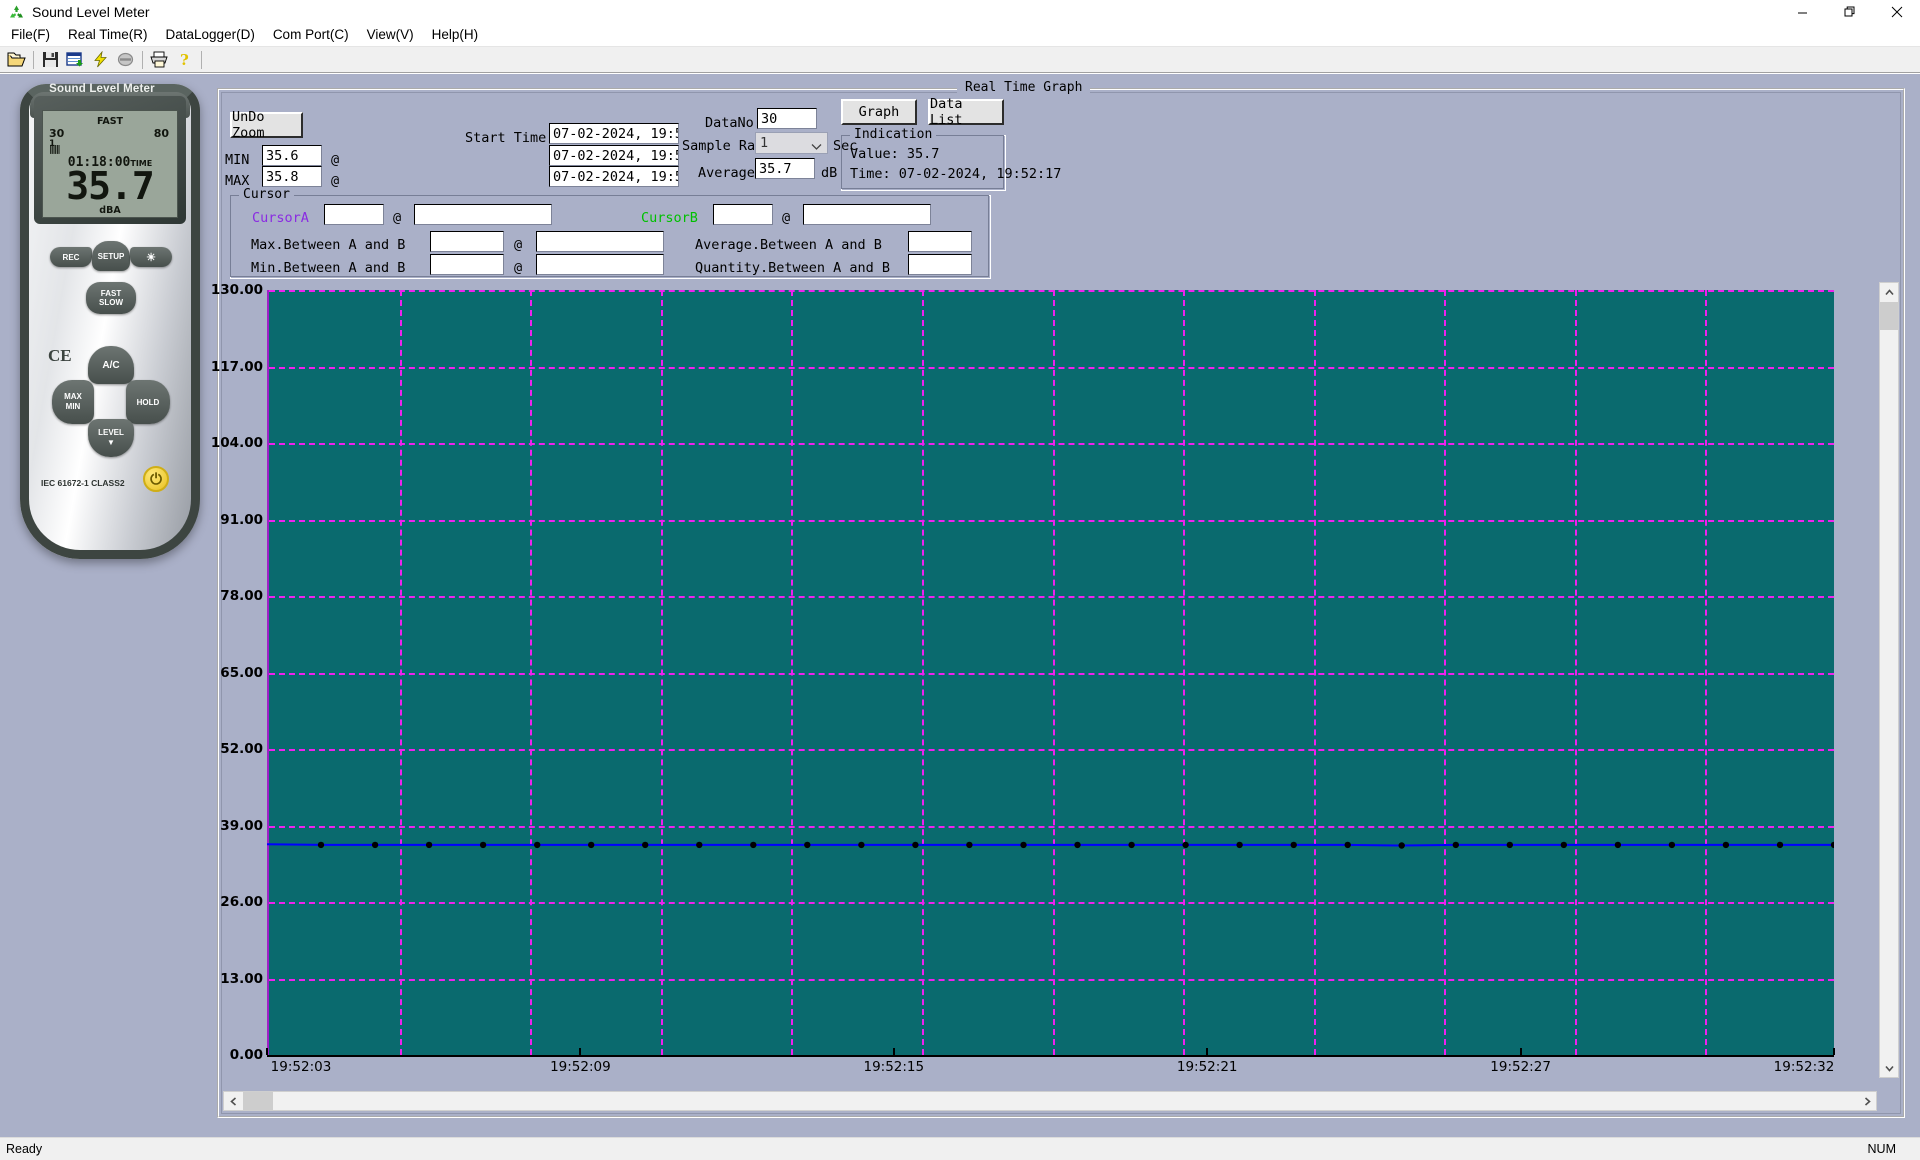 The width and height of the screenshot is (1920, 1160). What do you see at coordinates (241, 978) in the screenshot?
I see `chart-y-tick-label: 13.00` at bounding box center [241, 978].